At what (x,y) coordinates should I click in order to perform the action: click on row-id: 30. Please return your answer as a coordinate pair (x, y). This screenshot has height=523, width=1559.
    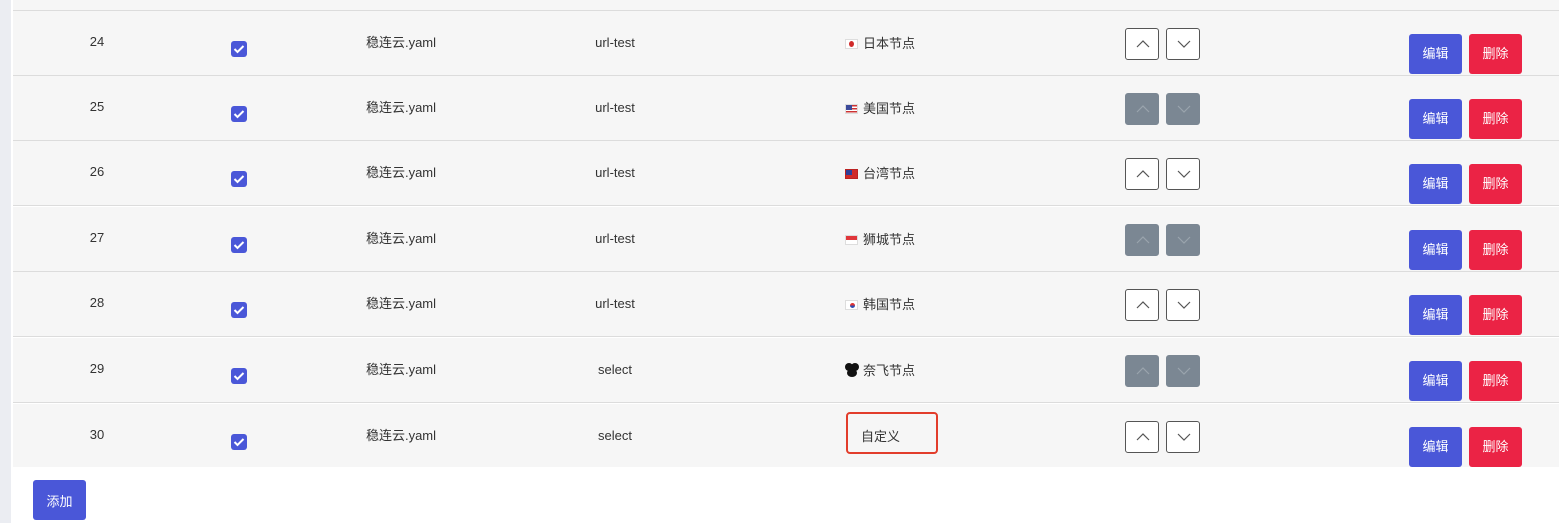
    Looking at the image, I should click on (97, 434).